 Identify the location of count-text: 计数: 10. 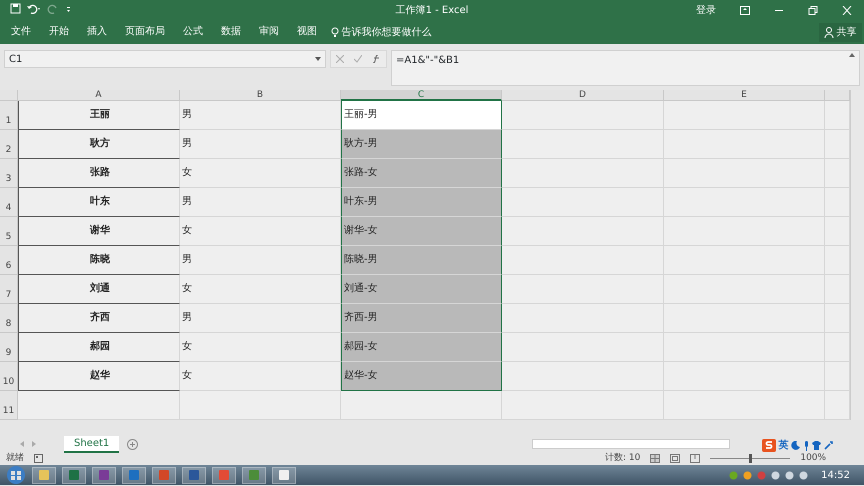
(622, 458).